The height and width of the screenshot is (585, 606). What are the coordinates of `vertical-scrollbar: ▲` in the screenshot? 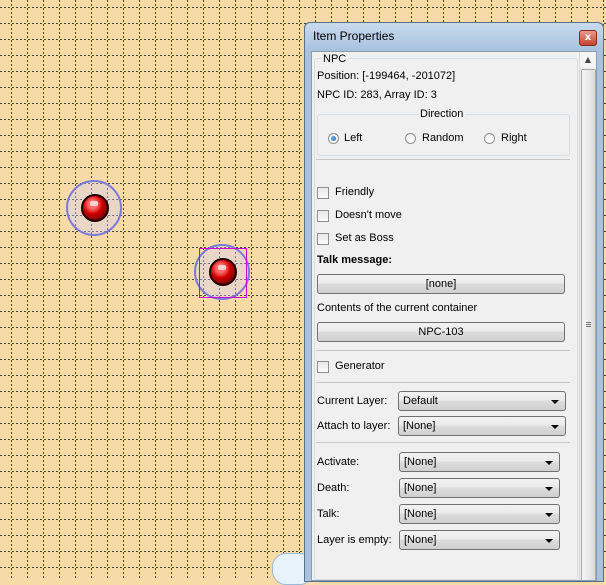 It's located at (587, 316).